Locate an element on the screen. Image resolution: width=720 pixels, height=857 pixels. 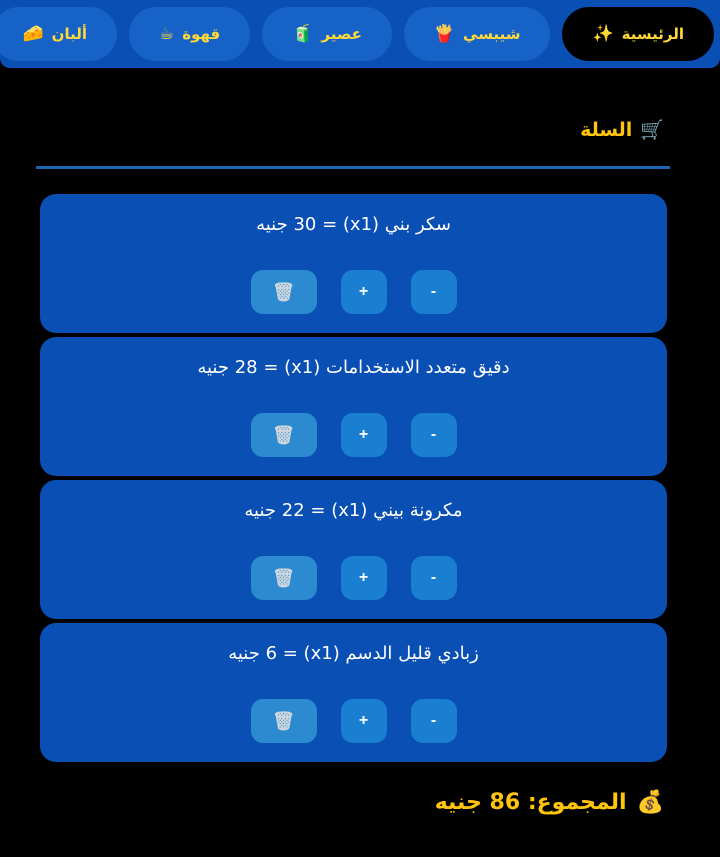
tab-dairy: ألبان 🧀 is located at coordinates (58, 34).